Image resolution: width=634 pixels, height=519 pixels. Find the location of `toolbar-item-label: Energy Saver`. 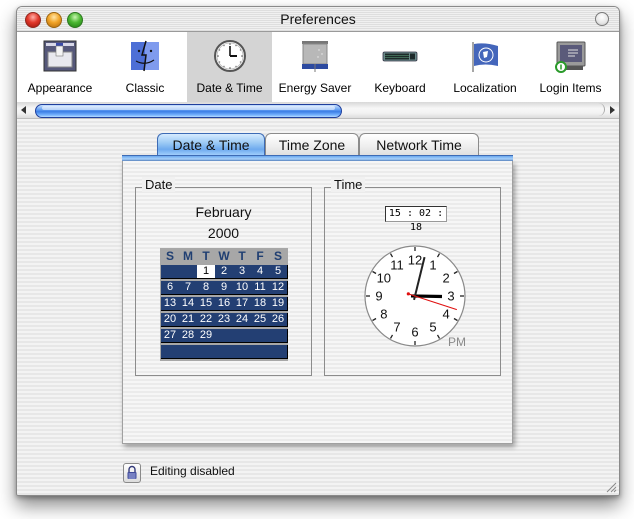

toolbar-item-label: Energy Saver is located at coordinates (315, 88).